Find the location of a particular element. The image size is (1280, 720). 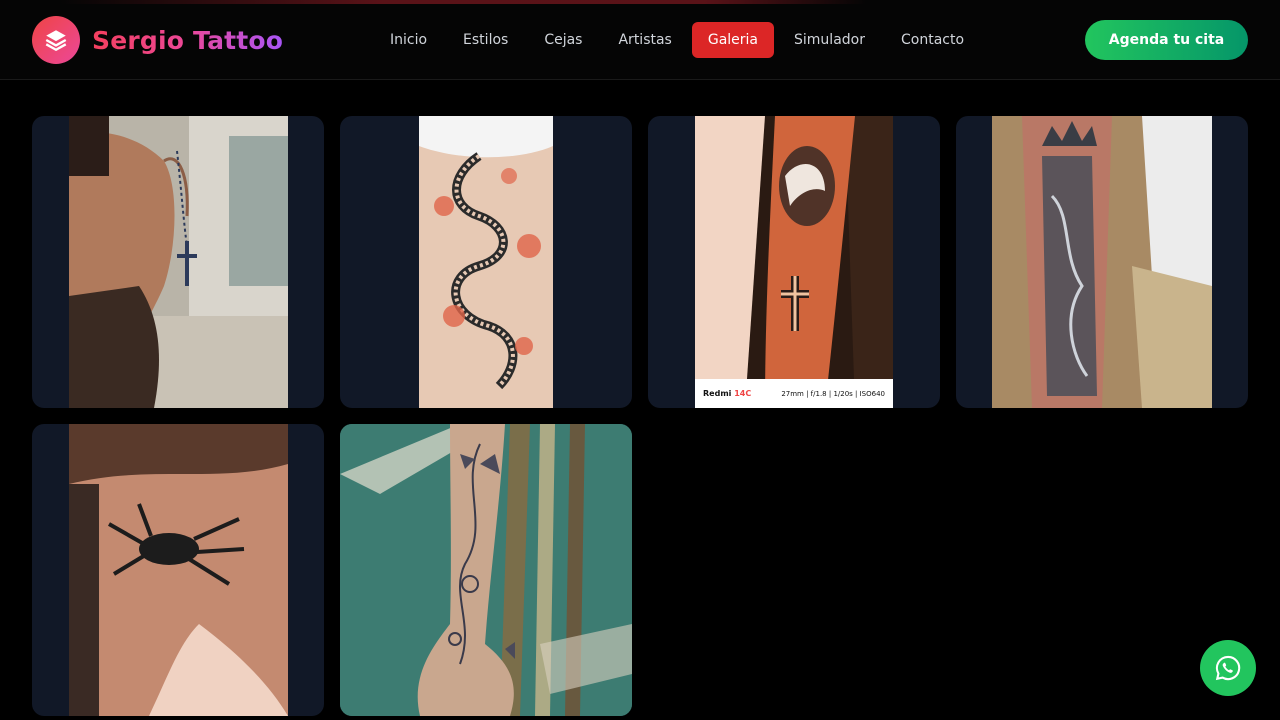

photo-caption: Redmi 14C 27mm | f/1.8 | 1/20s | ISO640 is located at coordinates (794, 393).